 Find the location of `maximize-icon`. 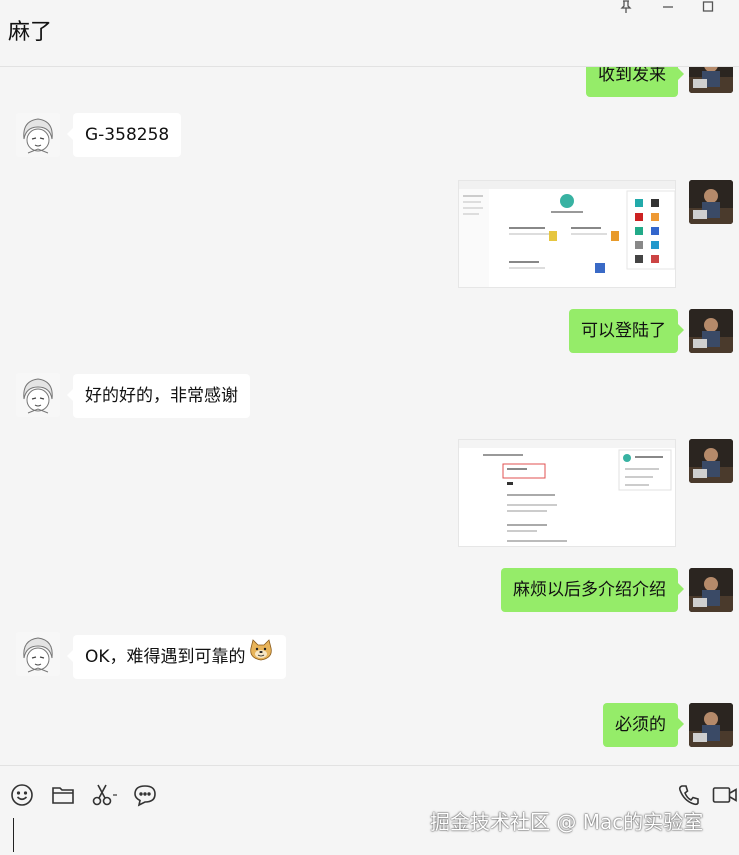

maximize-icon is located at coordinates (708, 7).